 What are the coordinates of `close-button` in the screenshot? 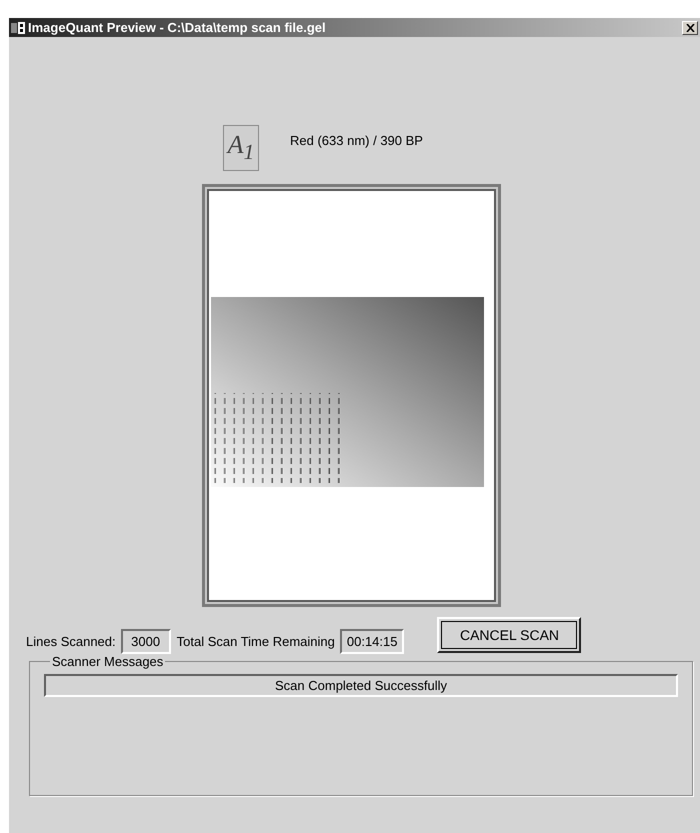 It's located at (690, 27).